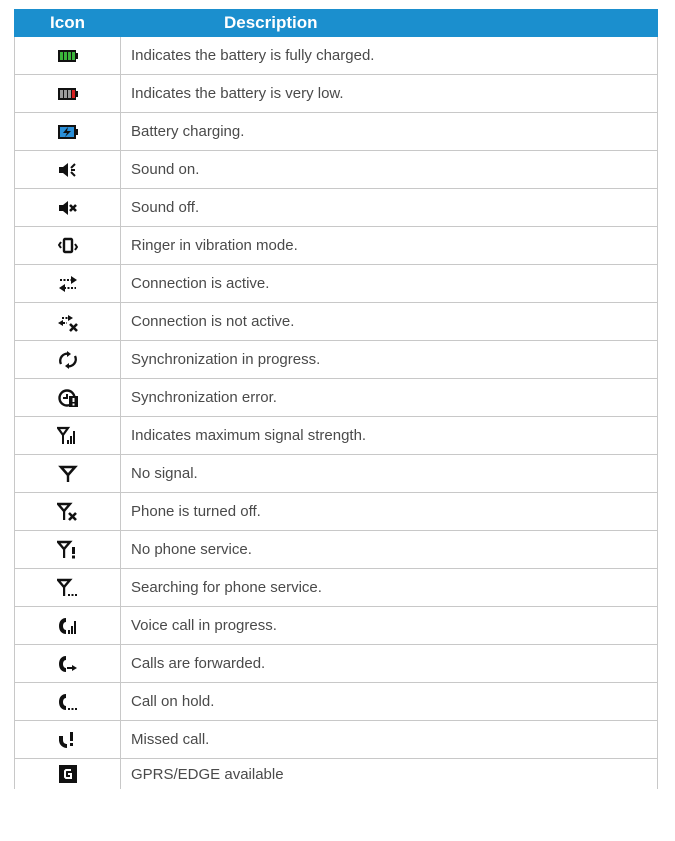 The width and height of the screenshot is (675, 841). I want to click on table-row: Synchronization error., so click(336, 397).